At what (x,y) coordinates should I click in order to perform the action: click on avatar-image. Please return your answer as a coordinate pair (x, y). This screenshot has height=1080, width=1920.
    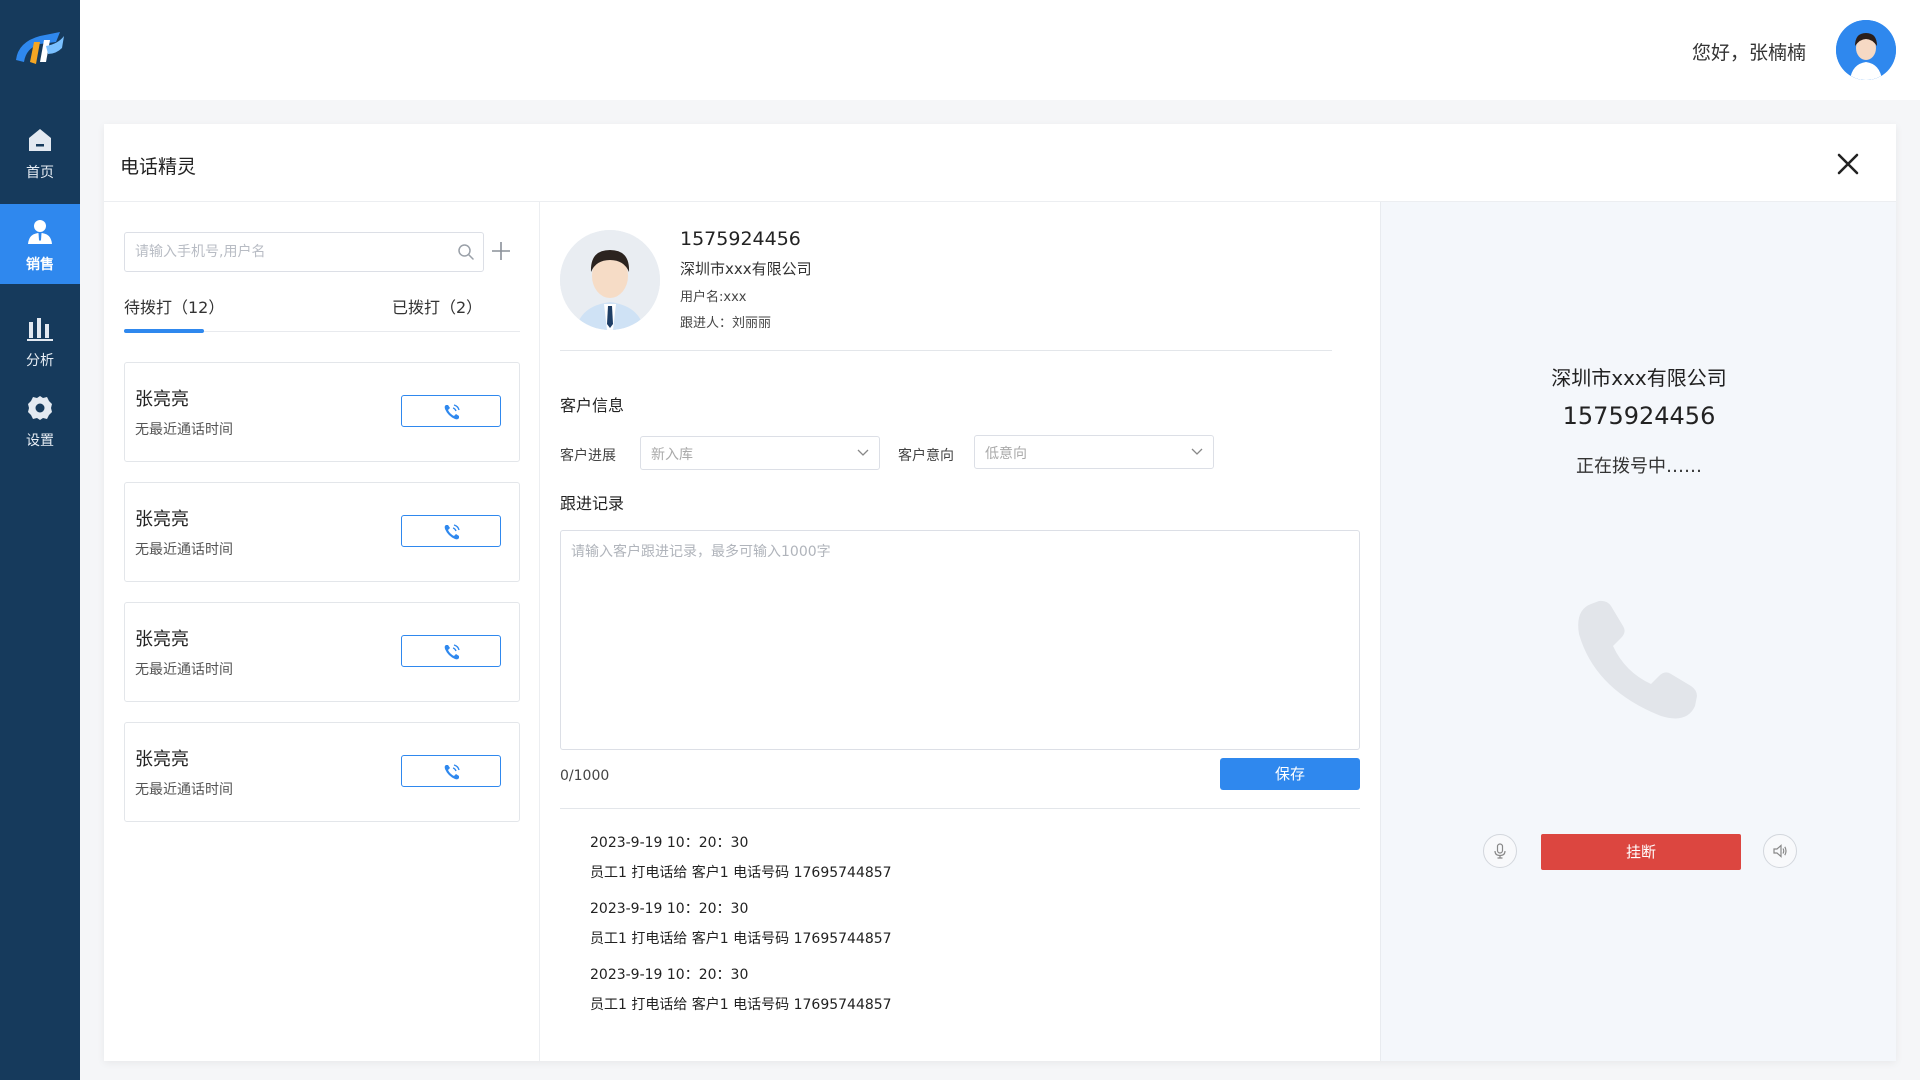
    Looking at the image, I should click on (1866, 50).